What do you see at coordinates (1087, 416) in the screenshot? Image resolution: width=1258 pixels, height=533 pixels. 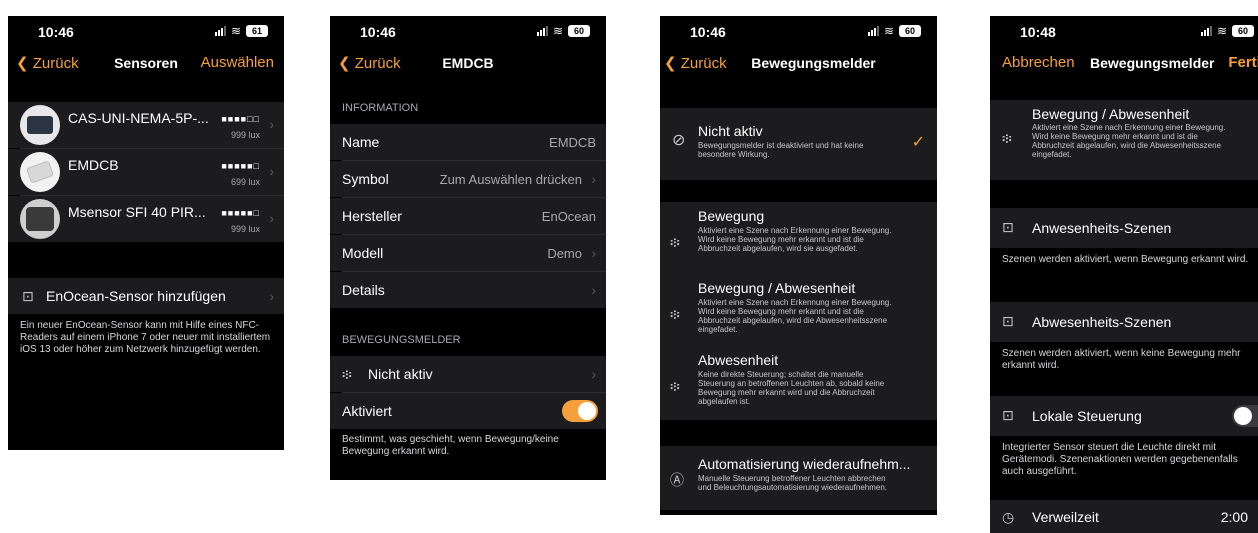 I see `local-control-label: Lokale Steuerung` at bounding box center [1087, 416].